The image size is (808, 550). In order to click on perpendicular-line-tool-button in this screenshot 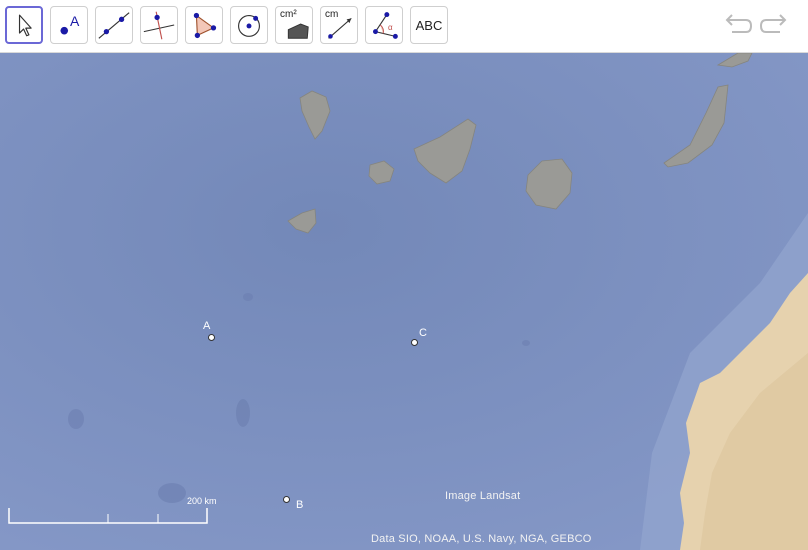, I will do `click(159, 25)`.